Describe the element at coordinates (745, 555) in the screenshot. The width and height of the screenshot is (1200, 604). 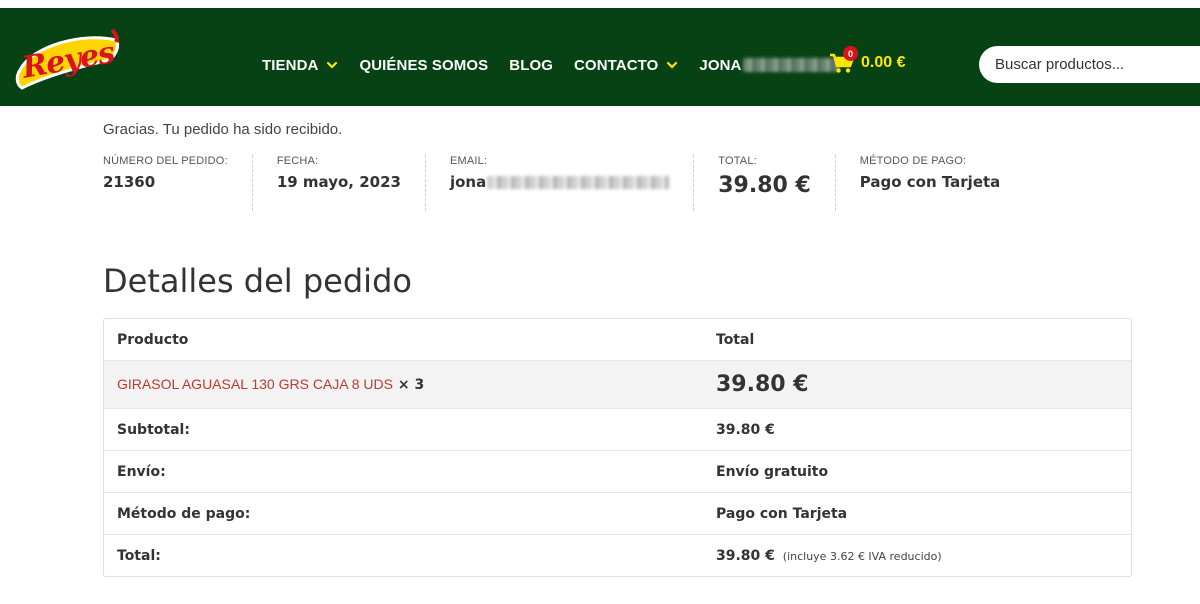
I see `total-value: 39.80 €` at that location.